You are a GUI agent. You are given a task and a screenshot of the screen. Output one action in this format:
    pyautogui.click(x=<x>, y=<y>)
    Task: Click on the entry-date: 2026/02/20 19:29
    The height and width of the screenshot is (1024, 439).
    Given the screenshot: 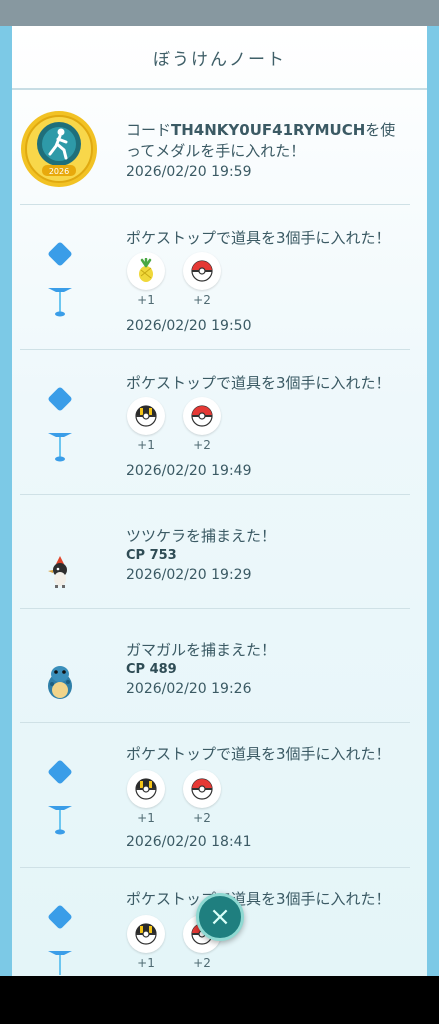 What is the action you would take?
    pyautogui.click(x=189, y=575)
    